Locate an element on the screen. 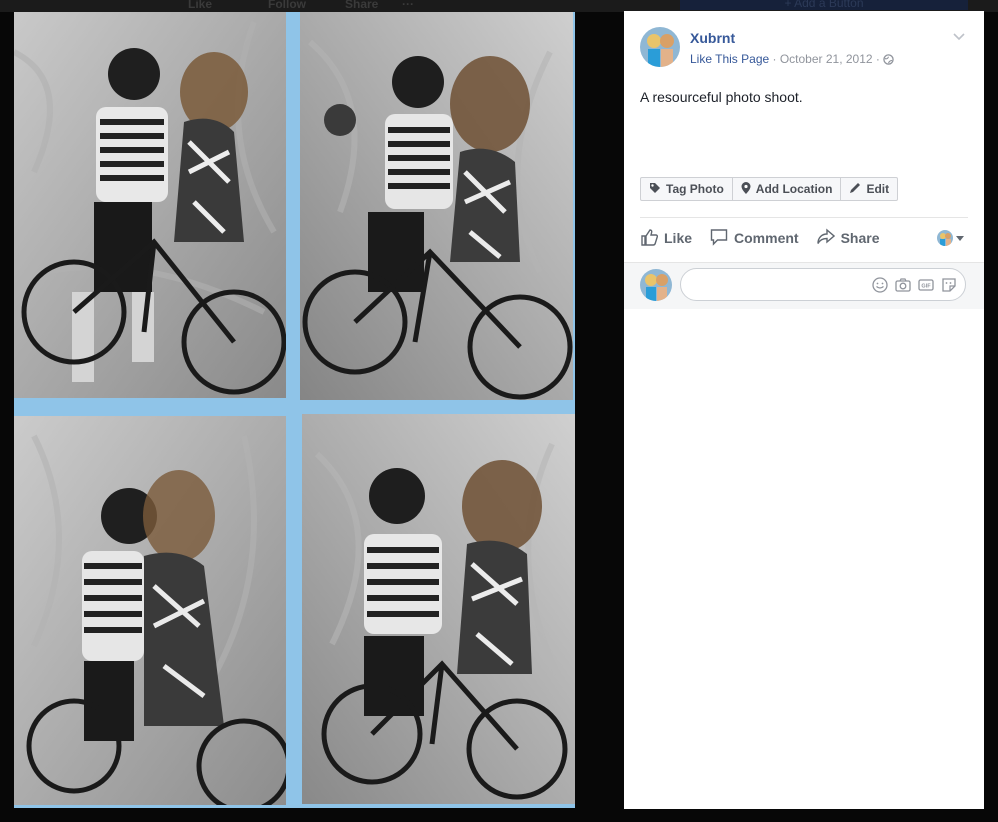 The height and width of the screenshot is (822, 998). location-pin-icon is located at coordinates (746, 189).